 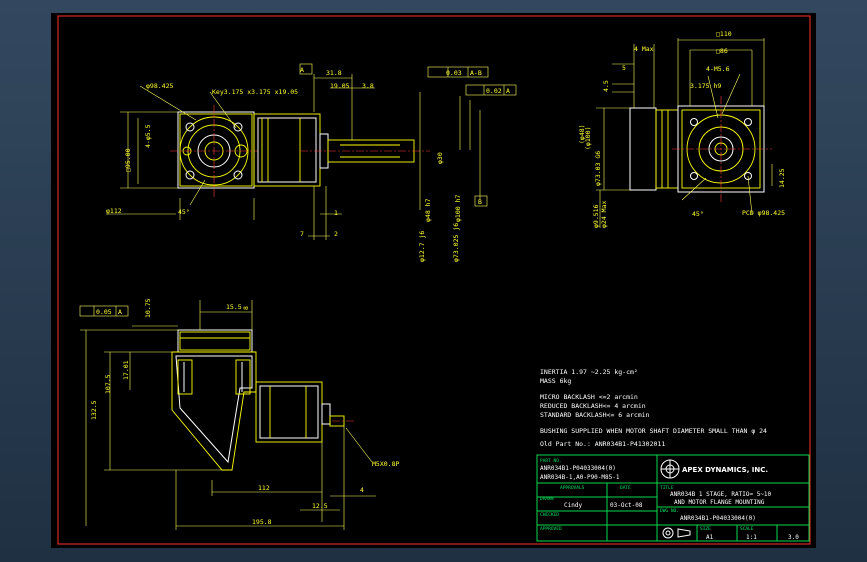 What do you see at coordinates (246, 308) in the screenshot?
I see `dim-8: 8` at bounding box center [246, 308].